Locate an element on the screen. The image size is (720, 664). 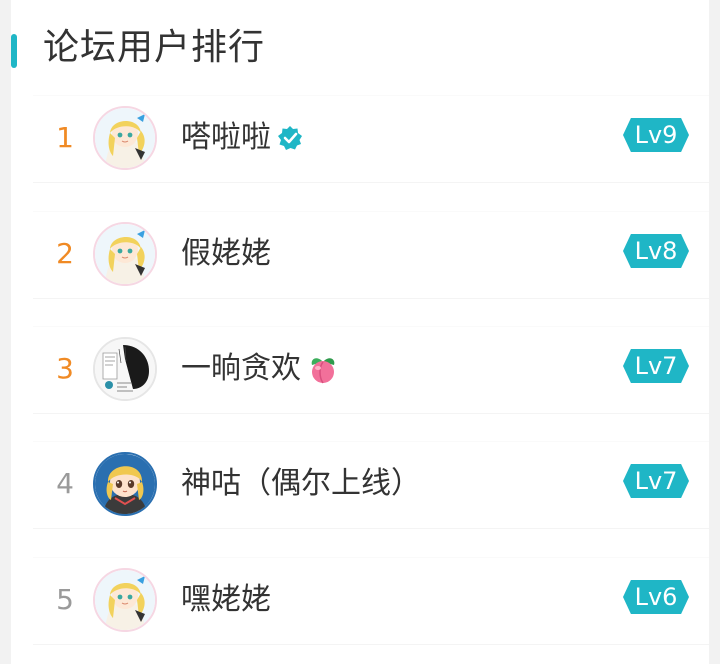
rank-number: 1 is located at coordinates (65, 137).